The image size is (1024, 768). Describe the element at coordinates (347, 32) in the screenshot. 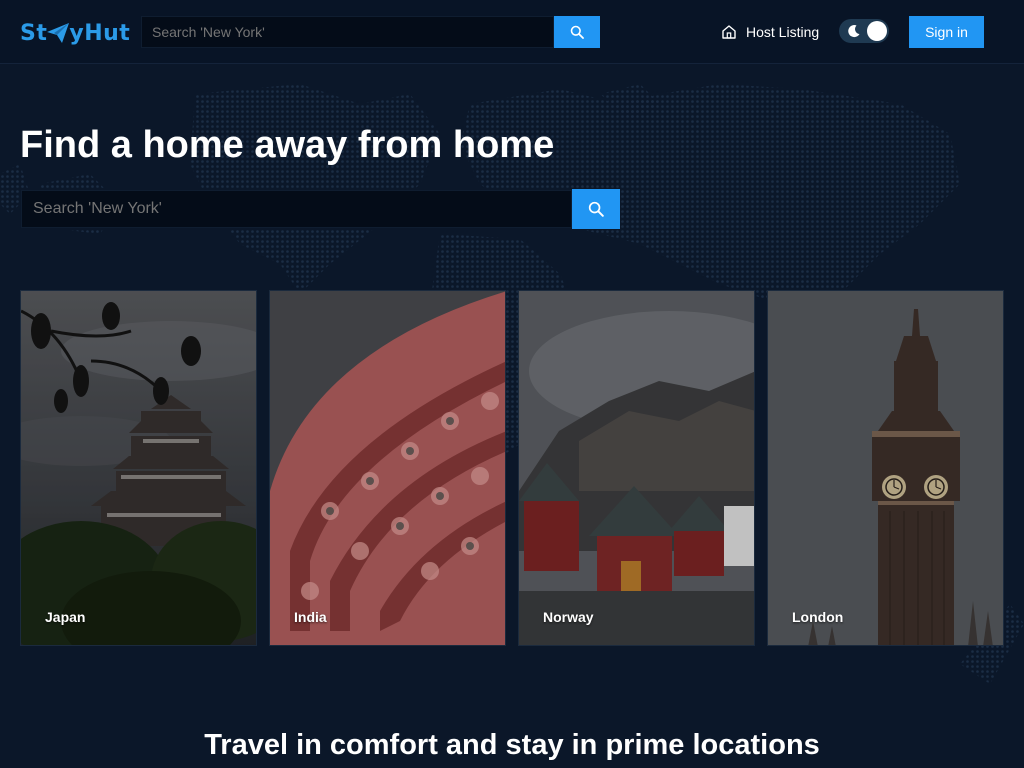

I see `header-search-input` at that location.